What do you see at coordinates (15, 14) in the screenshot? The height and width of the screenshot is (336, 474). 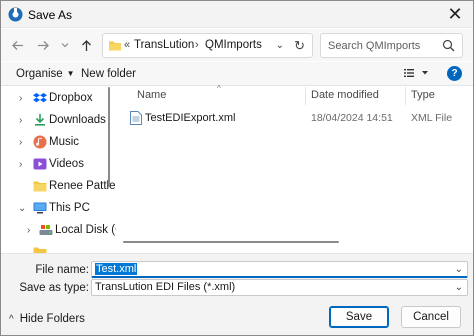 I see `app-icon` at bounding box center [15, 14].